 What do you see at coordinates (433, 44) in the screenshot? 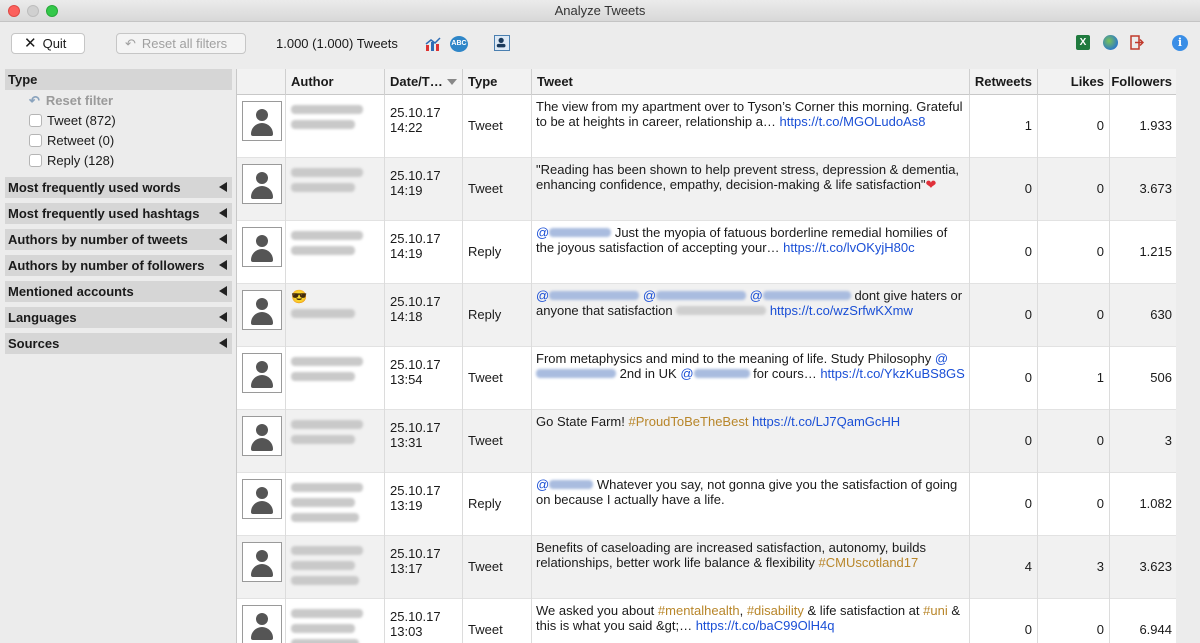
I see `chart-icon` at bounding box center [433, 44].